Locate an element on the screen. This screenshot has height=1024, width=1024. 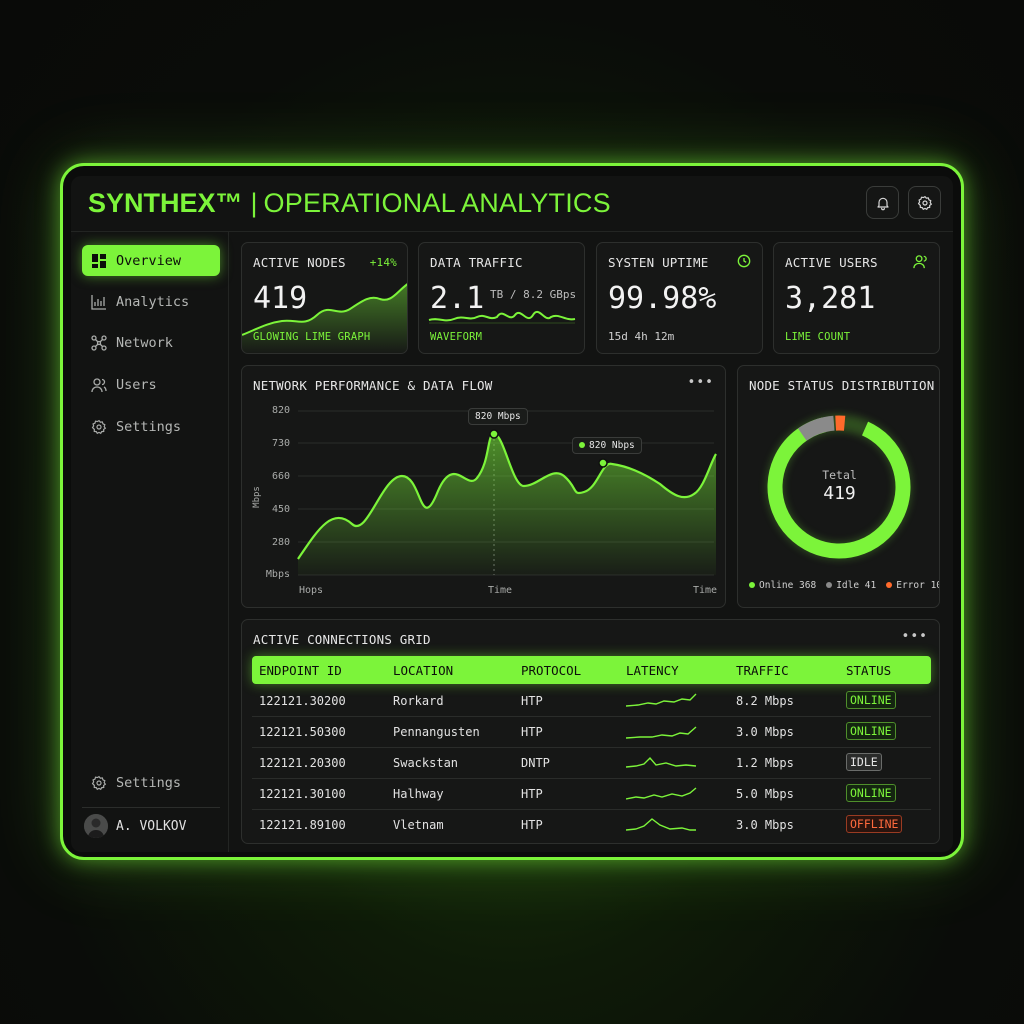
sidebar-item-overview: Overview is located at coordinates (151, 260).